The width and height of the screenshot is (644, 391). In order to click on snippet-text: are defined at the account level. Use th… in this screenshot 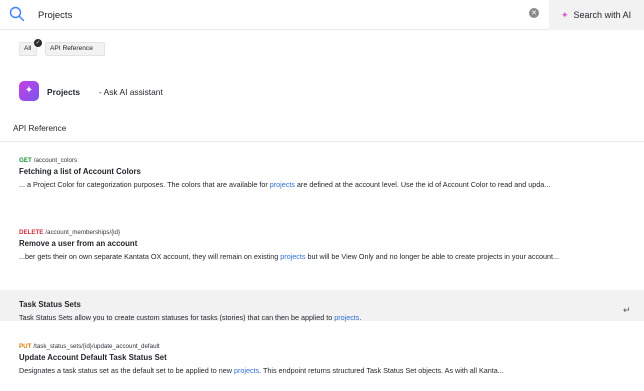, I will do `click(422, 184)`.